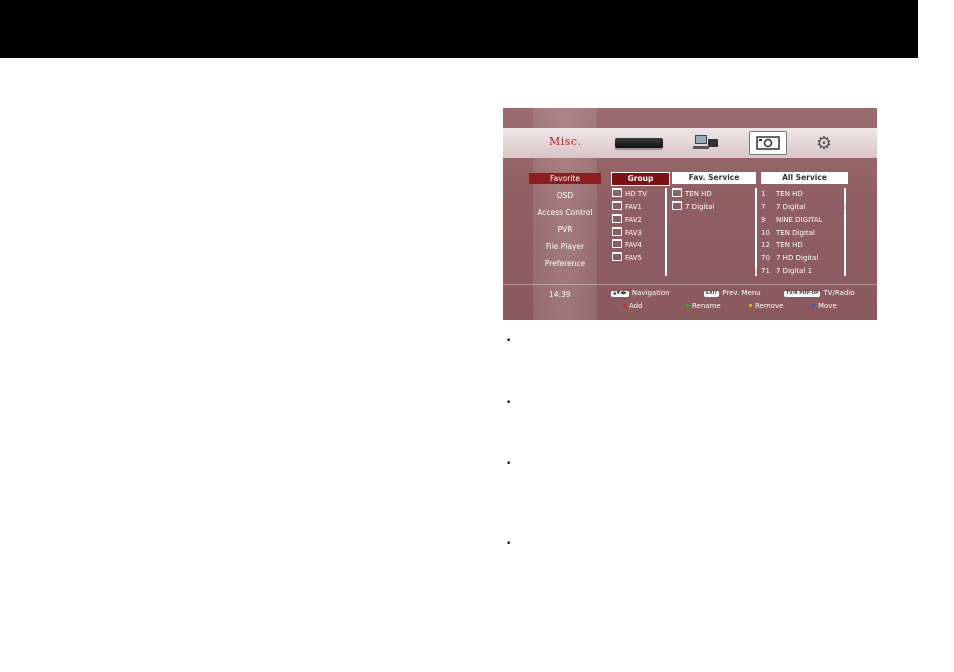  I want to click on group-item: FAV4, so click(627, 245).